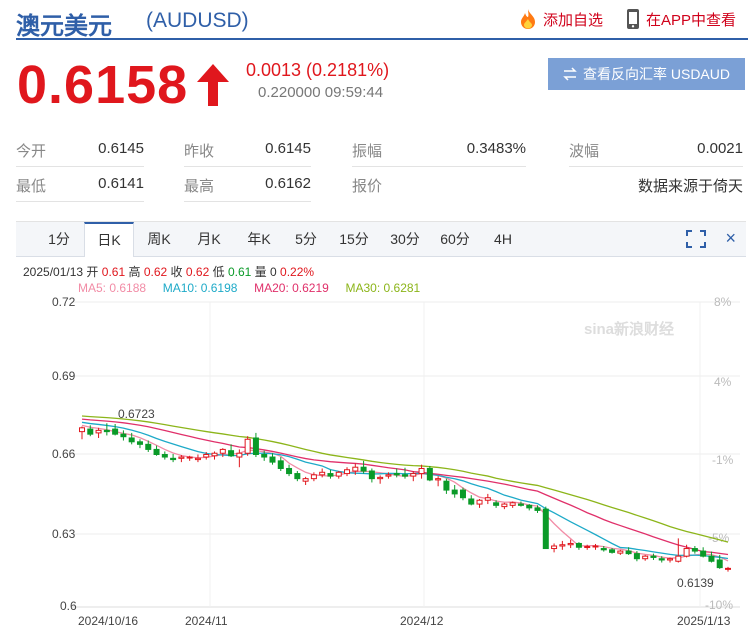  I want to click on ohlc-close-label: 收, so click(176, 272).